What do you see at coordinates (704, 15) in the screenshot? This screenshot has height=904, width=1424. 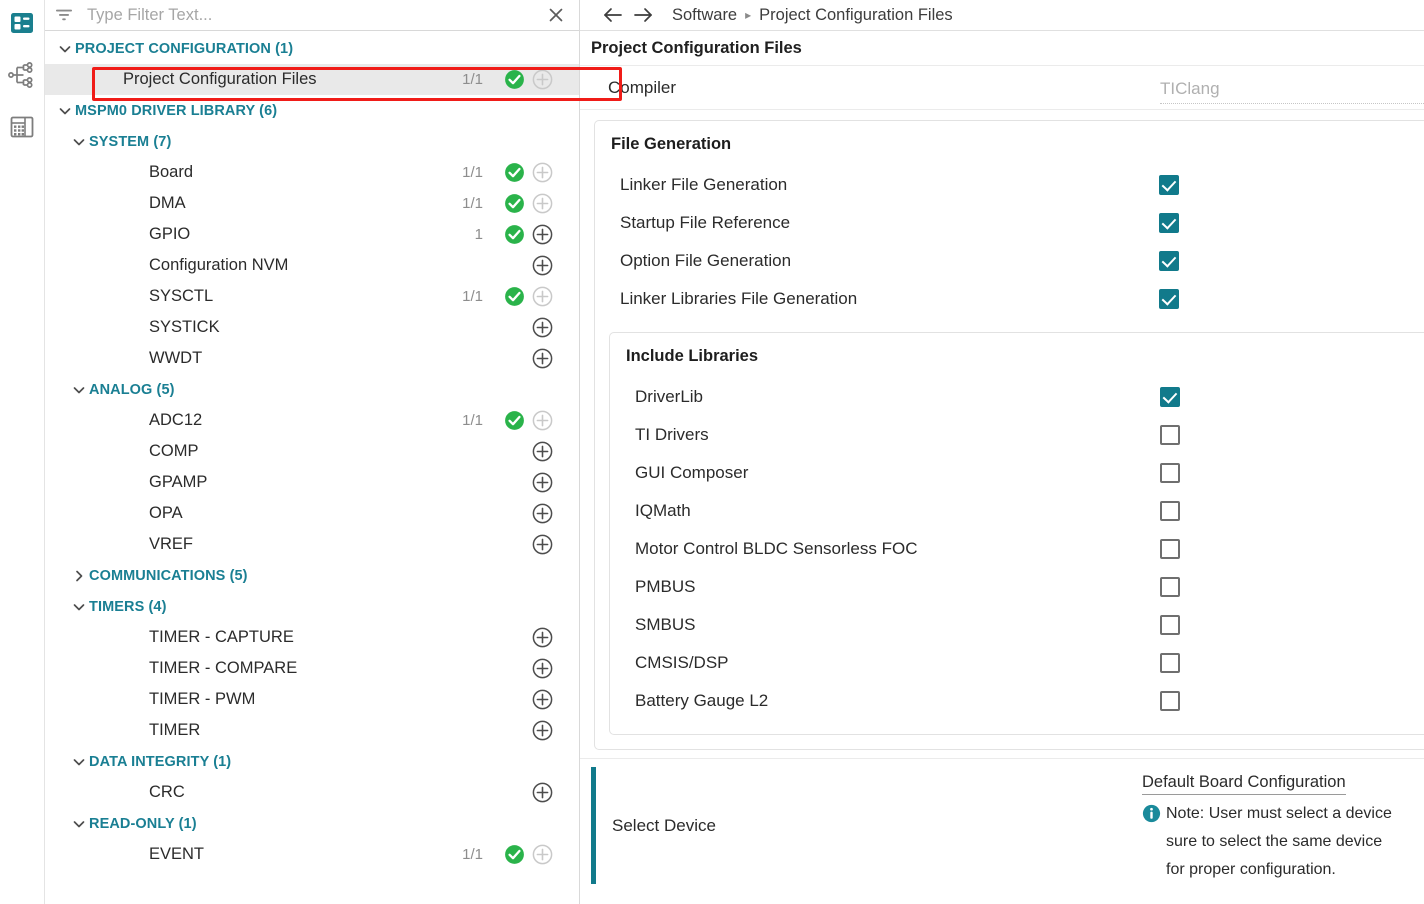 I see `breadcrumb-item-software: Software` at bounding box center [704, 15].